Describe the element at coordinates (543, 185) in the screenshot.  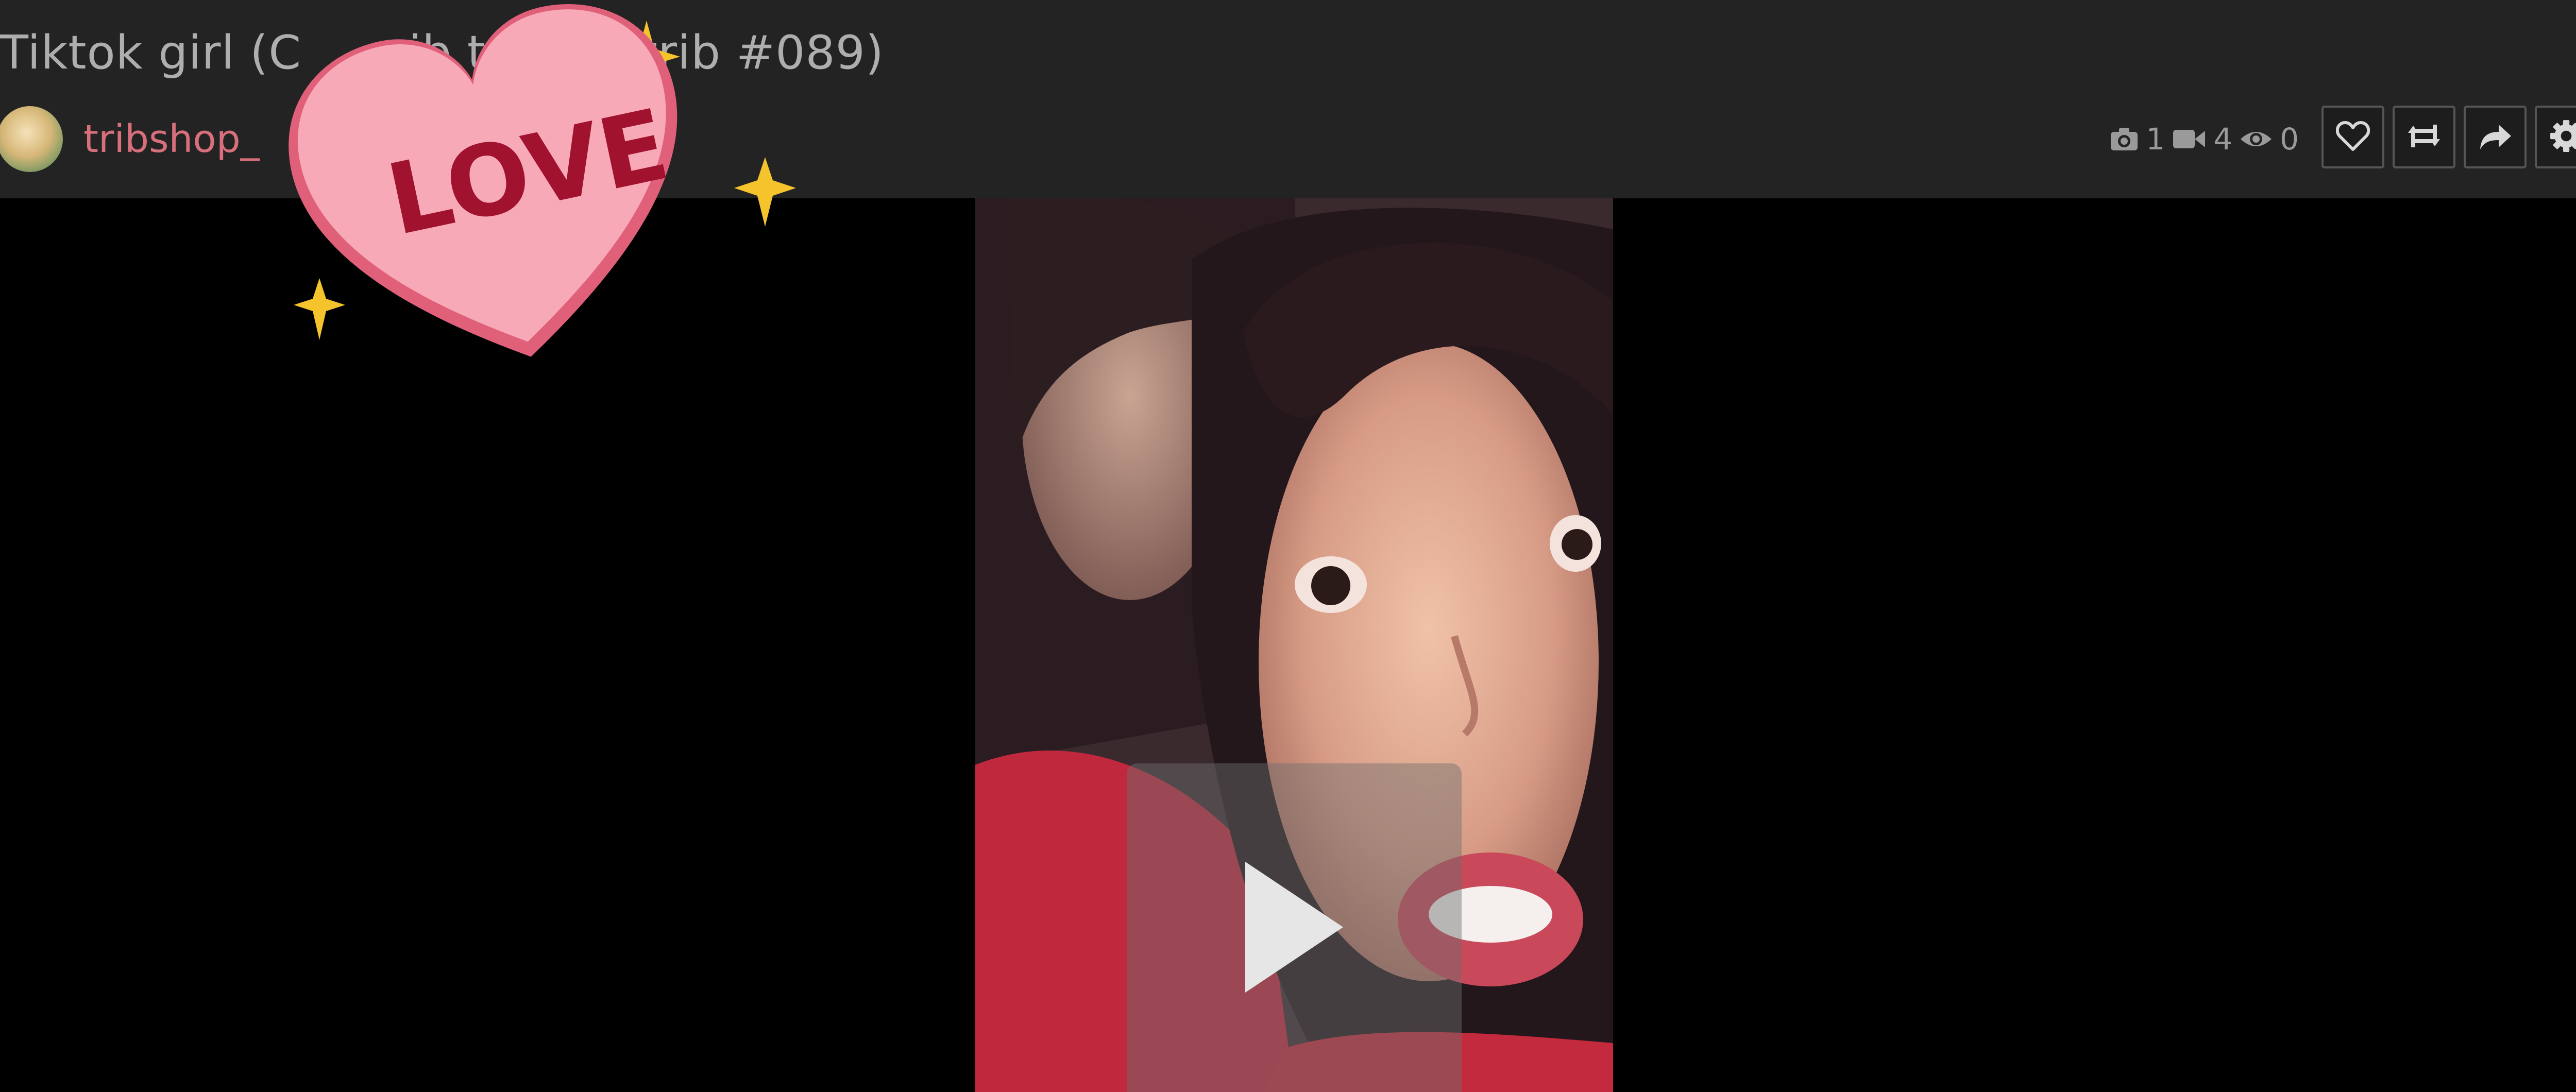
I see `love-heart-sticker: LOVE` at that location.